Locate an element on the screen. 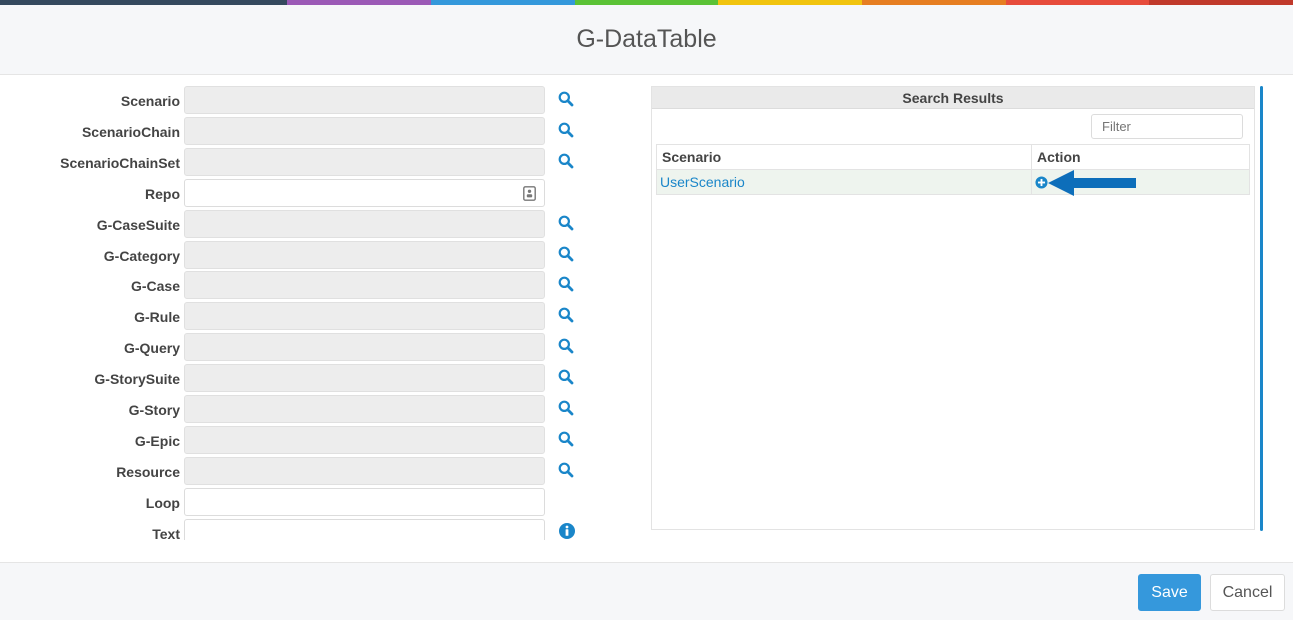 The image size is (1293, 620). form-row-scenario: Scenario is located at coordinates (300, 100).